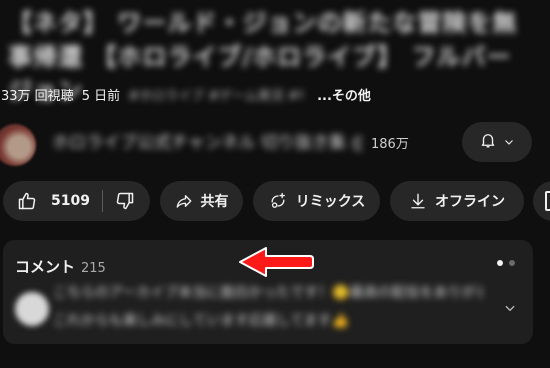 This screenshot has height=368, width=550. What do you see at coordinates (390, 144) in the screenshot?
I see `subscriber-count: 186万` at bounding box center [390, 144].